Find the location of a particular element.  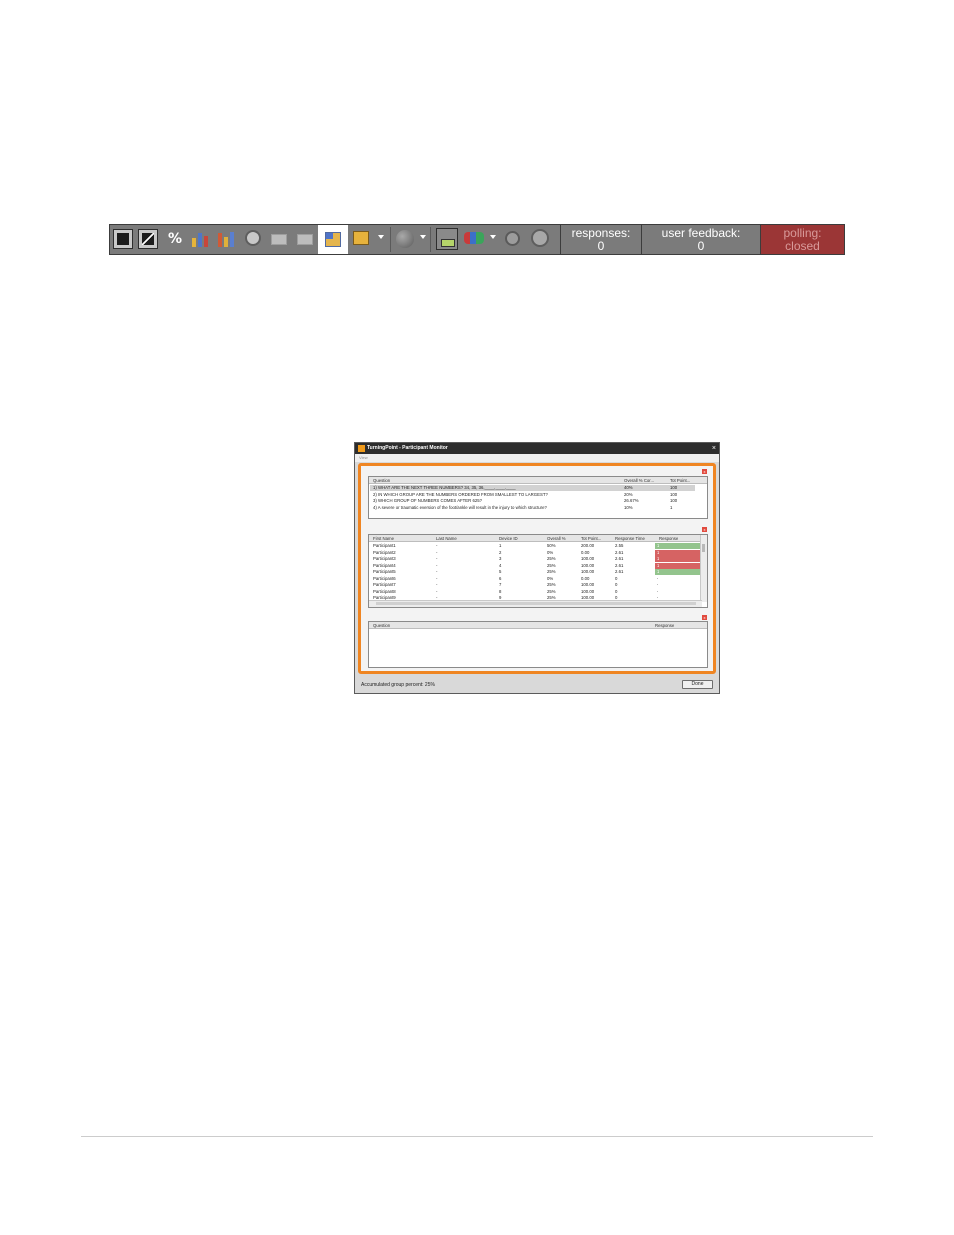

table-cell-first: Participant6 is located at coordinates (403, 579).